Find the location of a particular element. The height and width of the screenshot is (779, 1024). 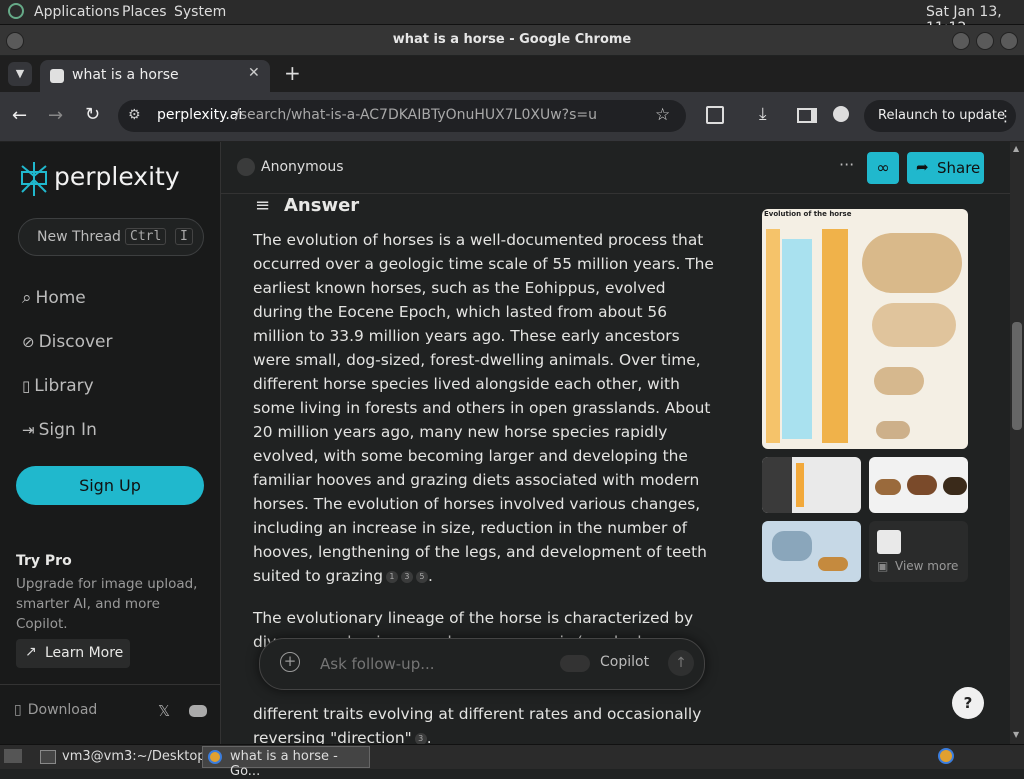

sidebar-divider is located at coordinates (110, 684).